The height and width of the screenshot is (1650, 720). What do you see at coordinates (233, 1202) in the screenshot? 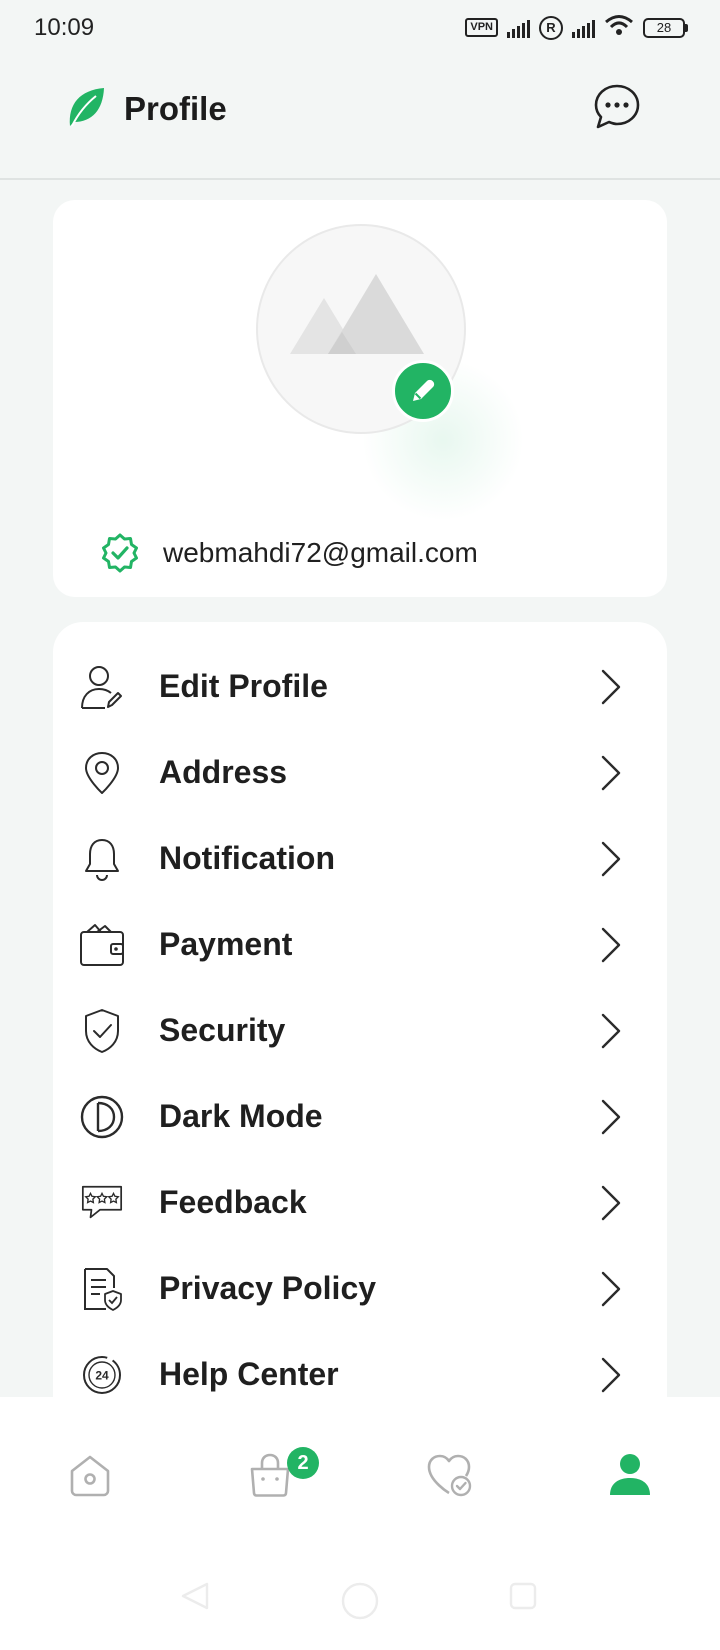
I see `menu-item-label: Feedback` at bounding box center [233, 1202].